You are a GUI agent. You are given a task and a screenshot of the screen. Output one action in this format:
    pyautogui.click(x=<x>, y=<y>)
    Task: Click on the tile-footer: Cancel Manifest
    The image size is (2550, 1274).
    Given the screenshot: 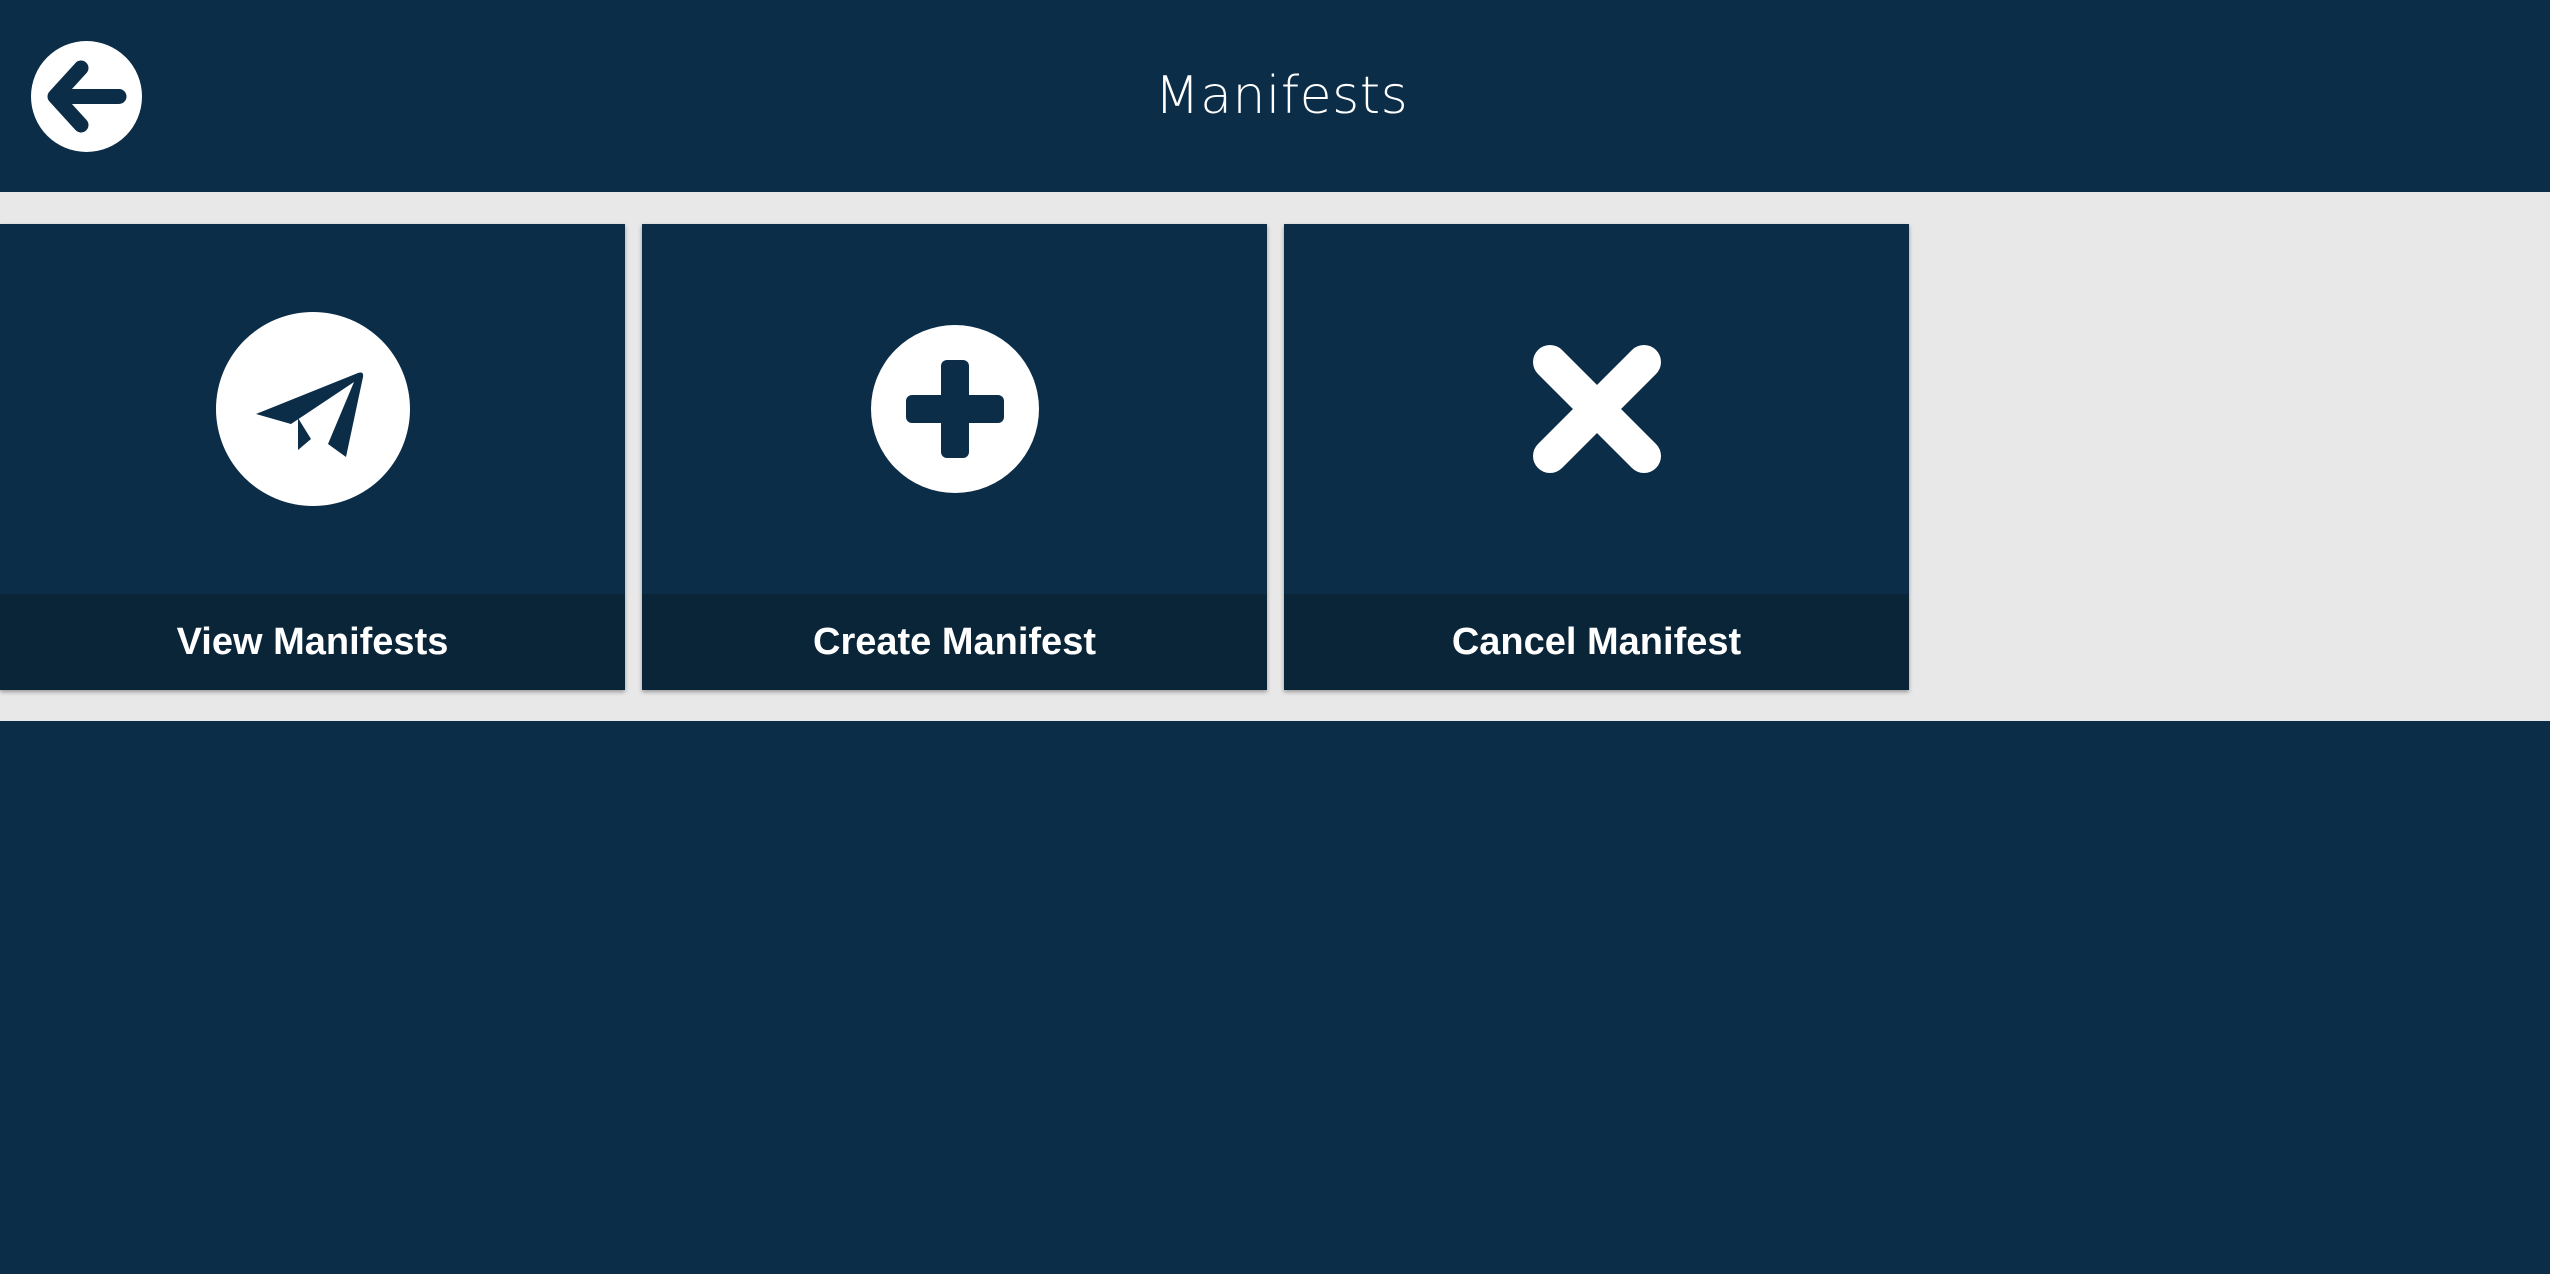 What is the action you would take?
    pyautogui.click(x=1596, y=642)
    